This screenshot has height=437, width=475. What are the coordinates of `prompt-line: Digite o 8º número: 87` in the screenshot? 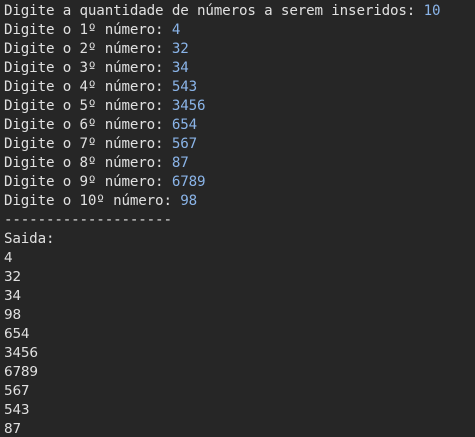 It's located at (239, 163).